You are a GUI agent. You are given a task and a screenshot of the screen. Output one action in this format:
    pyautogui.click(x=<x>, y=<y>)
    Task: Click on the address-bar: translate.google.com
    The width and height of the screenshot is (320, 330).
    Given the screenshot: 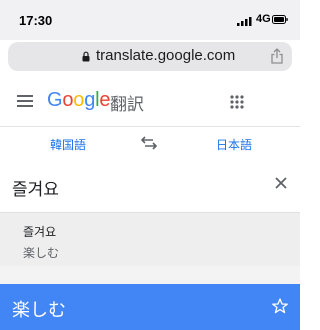 What is the action you would take?
    pyautogui.click(x=150, y=56)
    